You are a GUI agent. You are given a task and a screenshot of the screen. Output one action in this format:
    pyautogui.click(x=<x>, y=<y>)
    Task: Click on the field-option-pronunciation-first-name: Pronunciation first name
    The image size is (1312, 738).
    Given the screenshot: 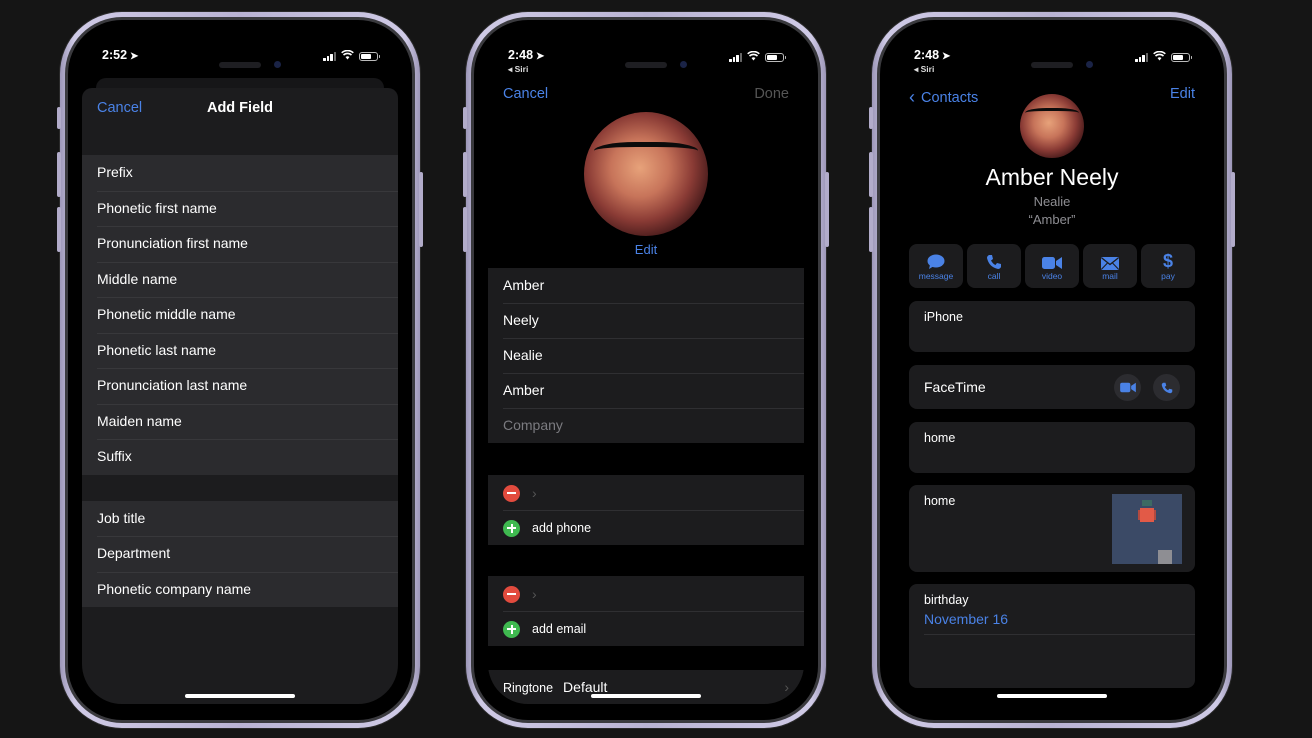 What is the action you would take?
    pyautogui.click(x=240, y=244)
    